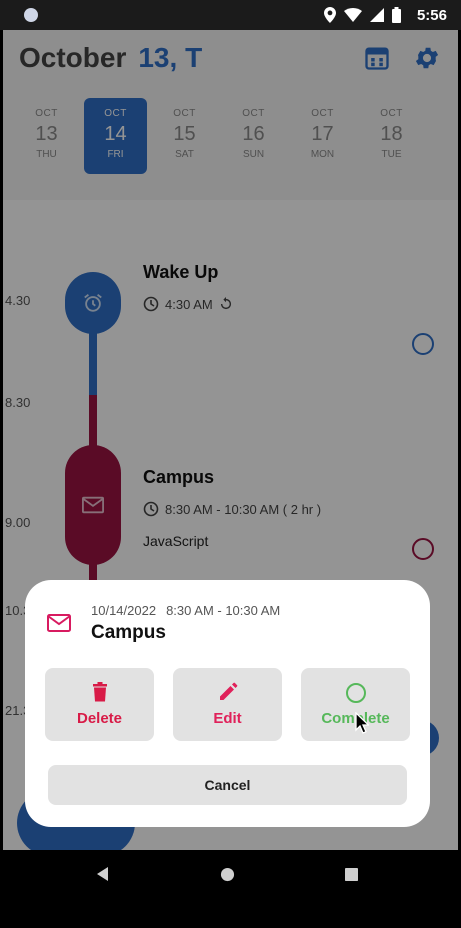 Image resolution: width=461 pixels, height=928 pixels. Describe the element at coordinates (355, 693) in the screenshot. I see `circle-icon` at that location.